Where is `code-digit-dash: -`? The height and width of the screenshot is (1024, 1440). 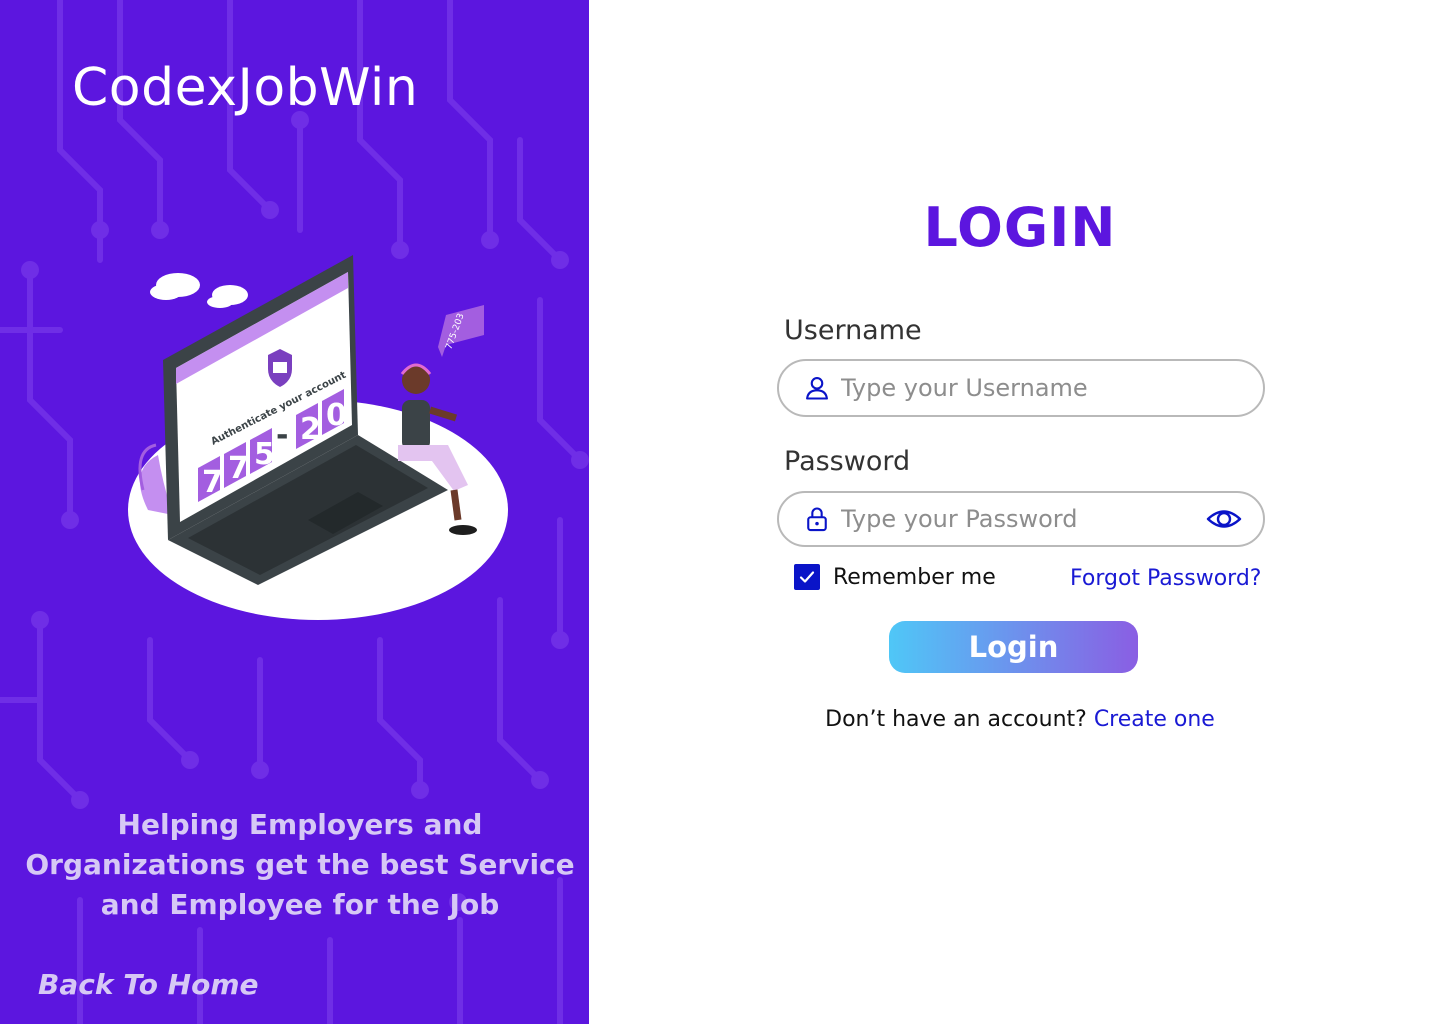
code-digit-dash: - is located at coordinates (282, 435).